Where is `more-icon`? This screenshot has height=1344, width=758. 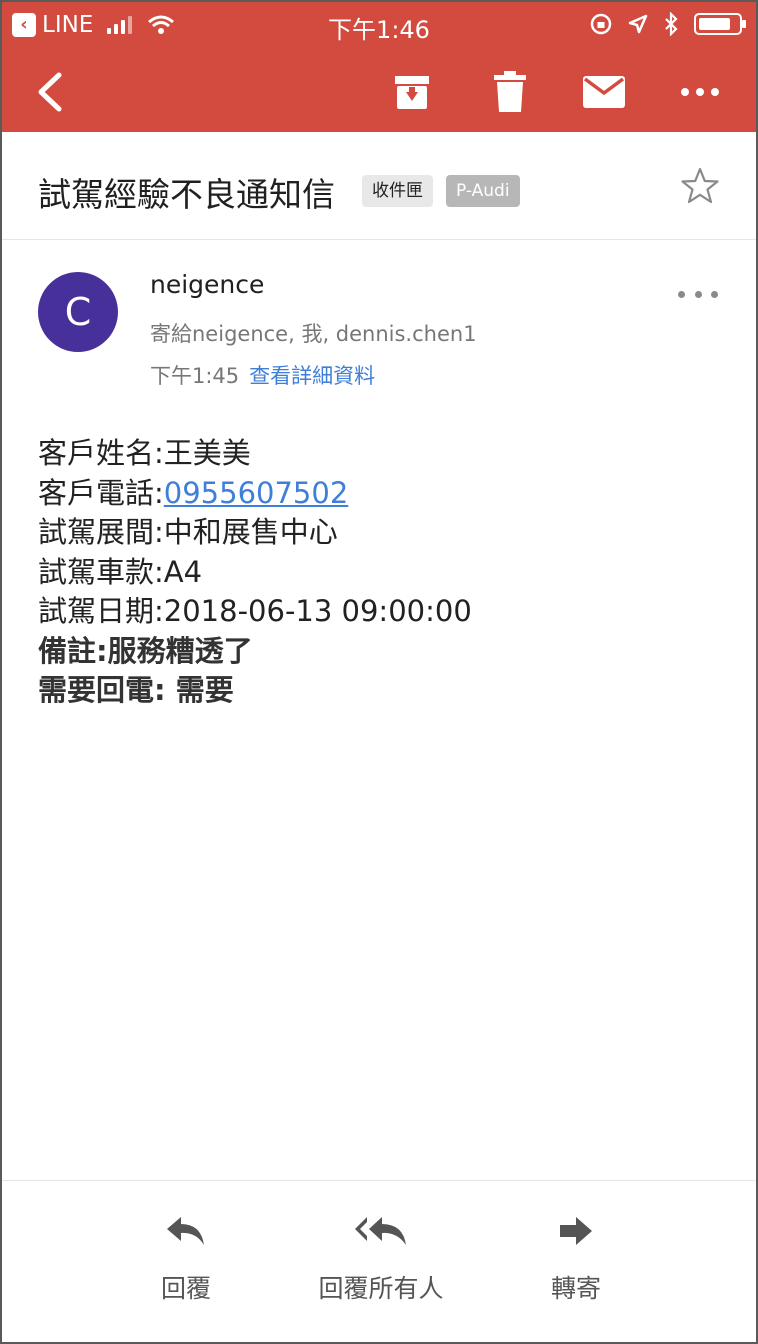
more-icon is located at coordinates (700, 92).